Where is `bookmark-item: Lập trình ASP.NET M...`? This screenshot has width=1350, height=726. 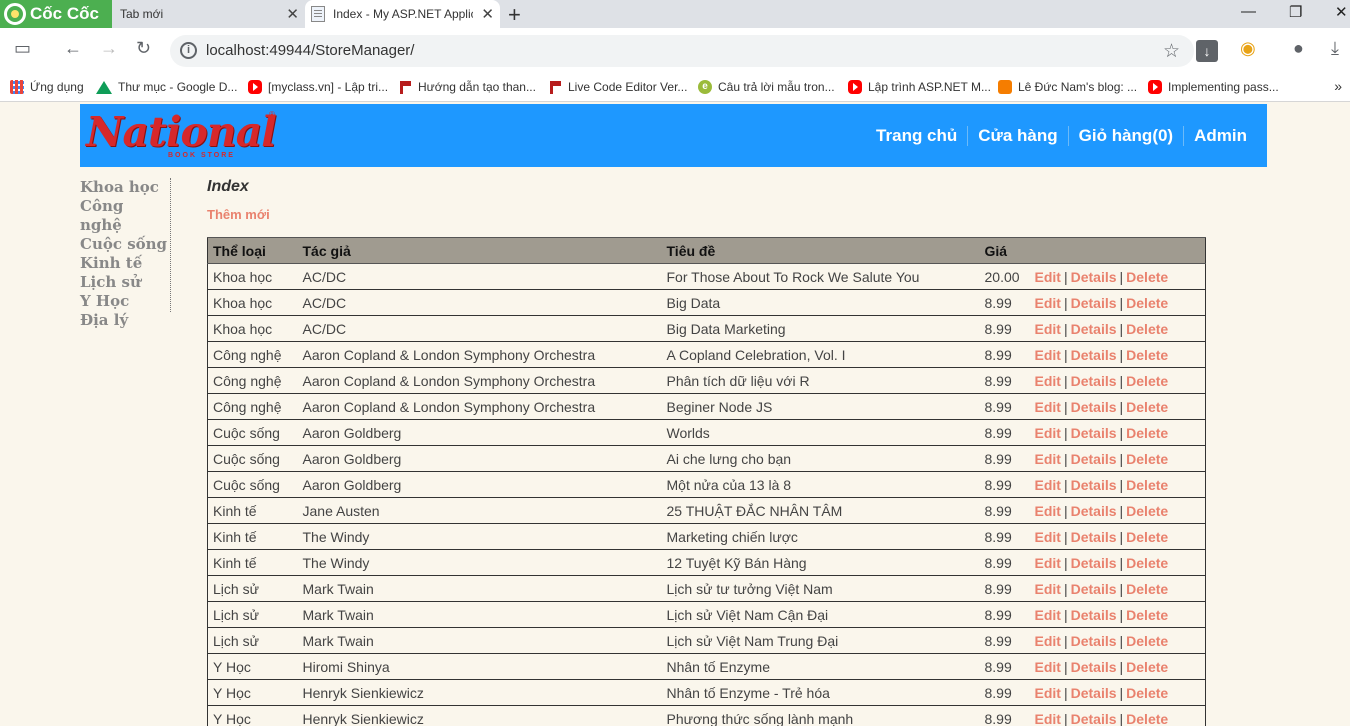 bookmark-item: Lập trình ASP.NET M... is located at coordinates (919, 87).